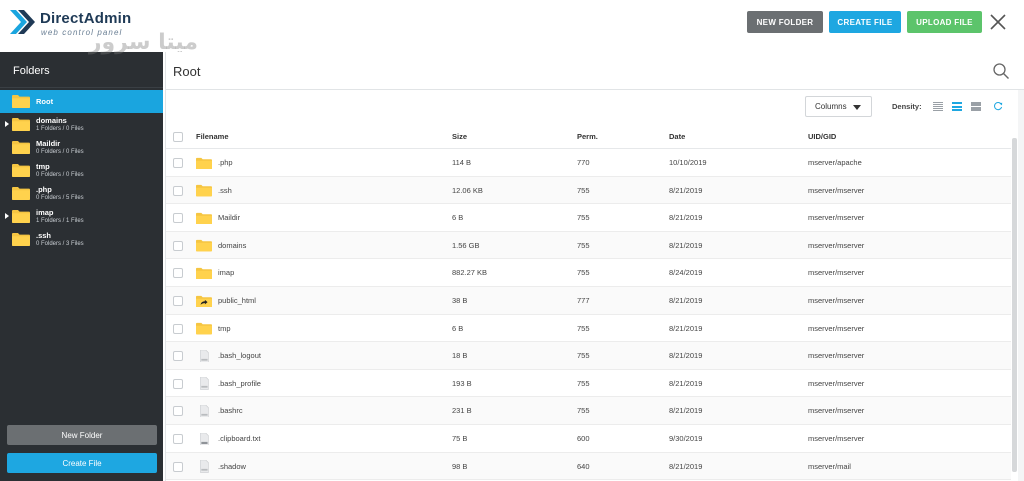 The image size is (1024, 481). What do you see at coordinates (938, 106) in the screenshot?
I see `density-compact-icon` at bounding box center [938, 106].